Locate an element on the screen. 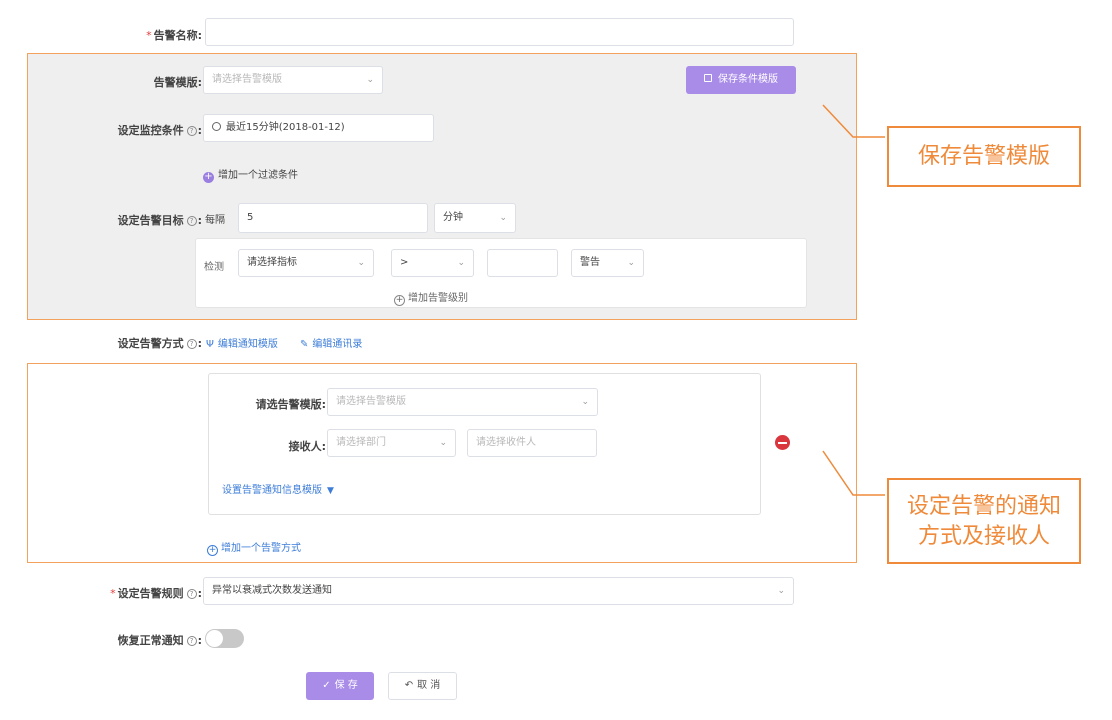 Image resolution: width=1112 pixels, height=720 pixels. callout-connectors is located at coordinates (853, 300).